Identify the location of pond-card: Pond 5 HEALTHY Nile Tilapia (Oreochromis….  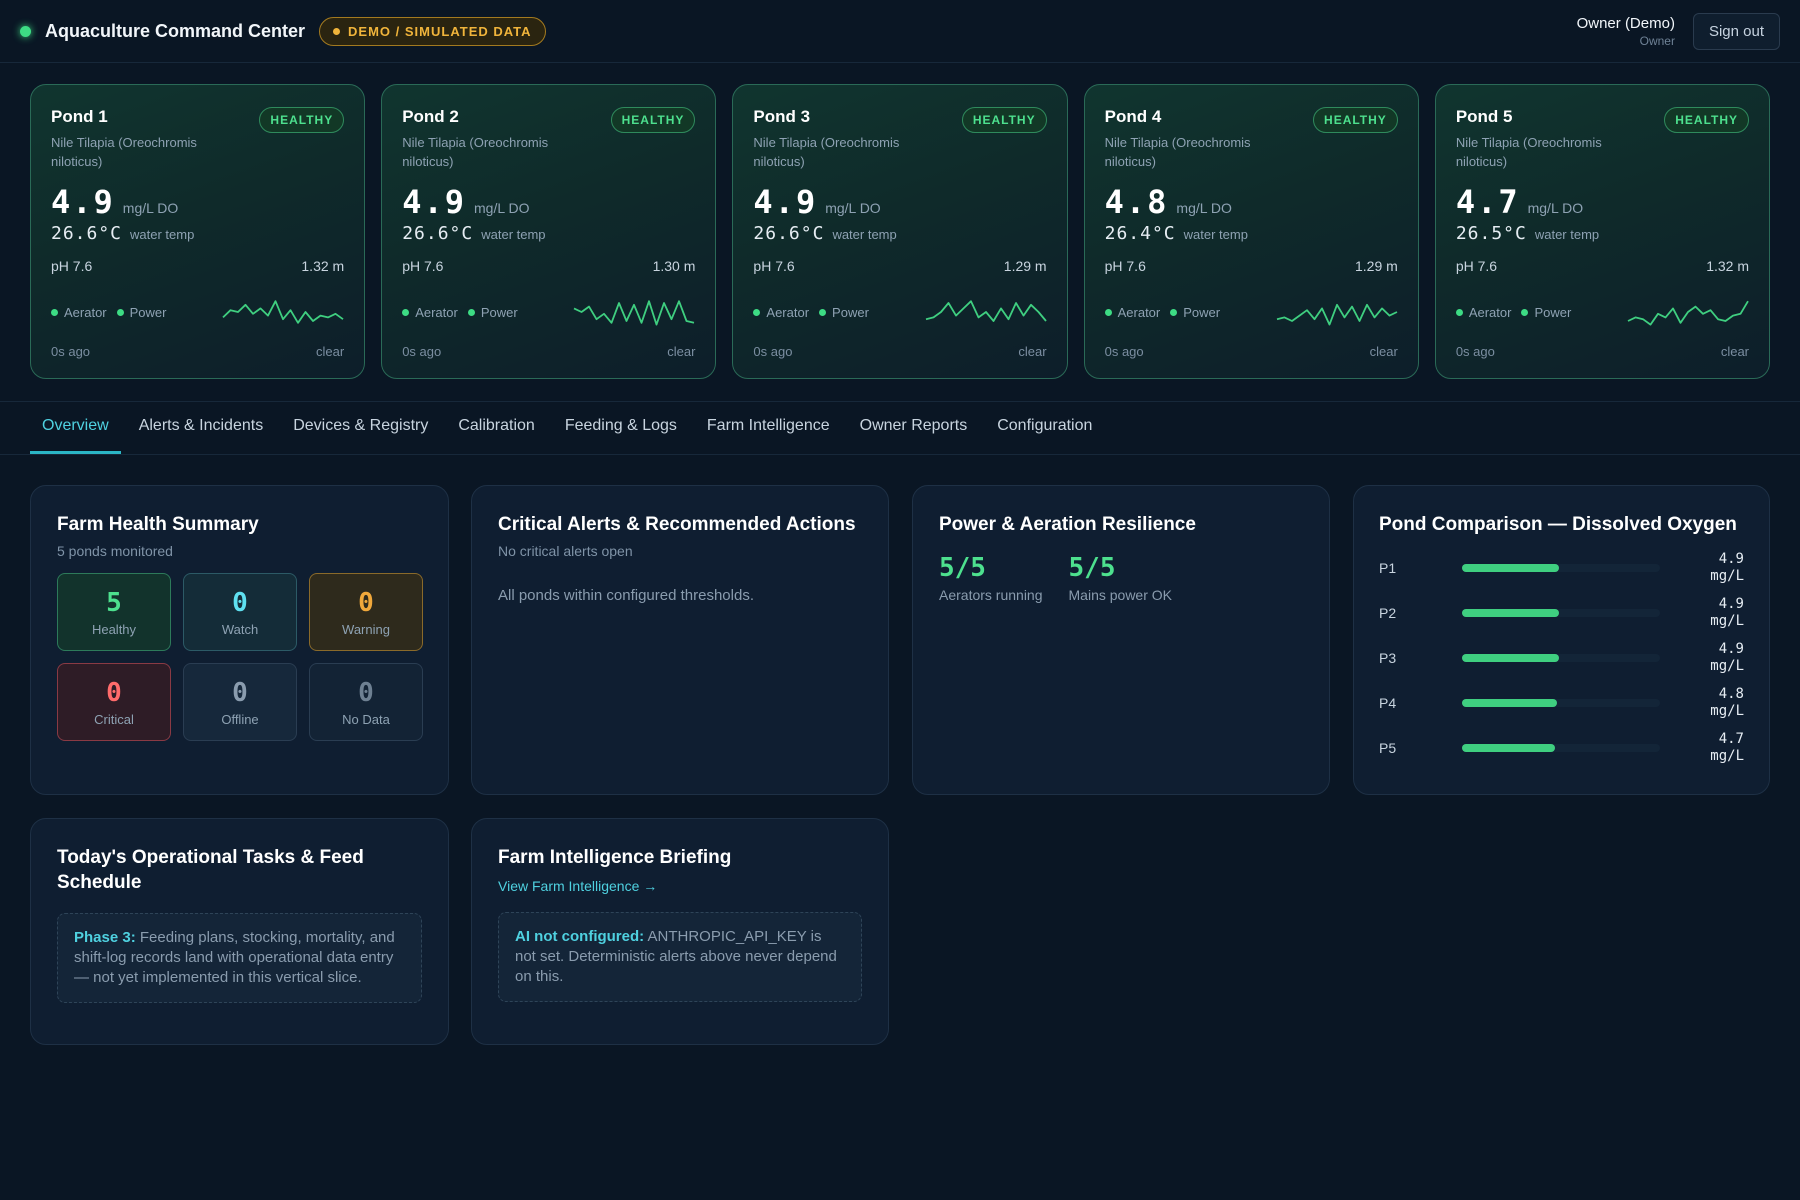
(1602, 231).